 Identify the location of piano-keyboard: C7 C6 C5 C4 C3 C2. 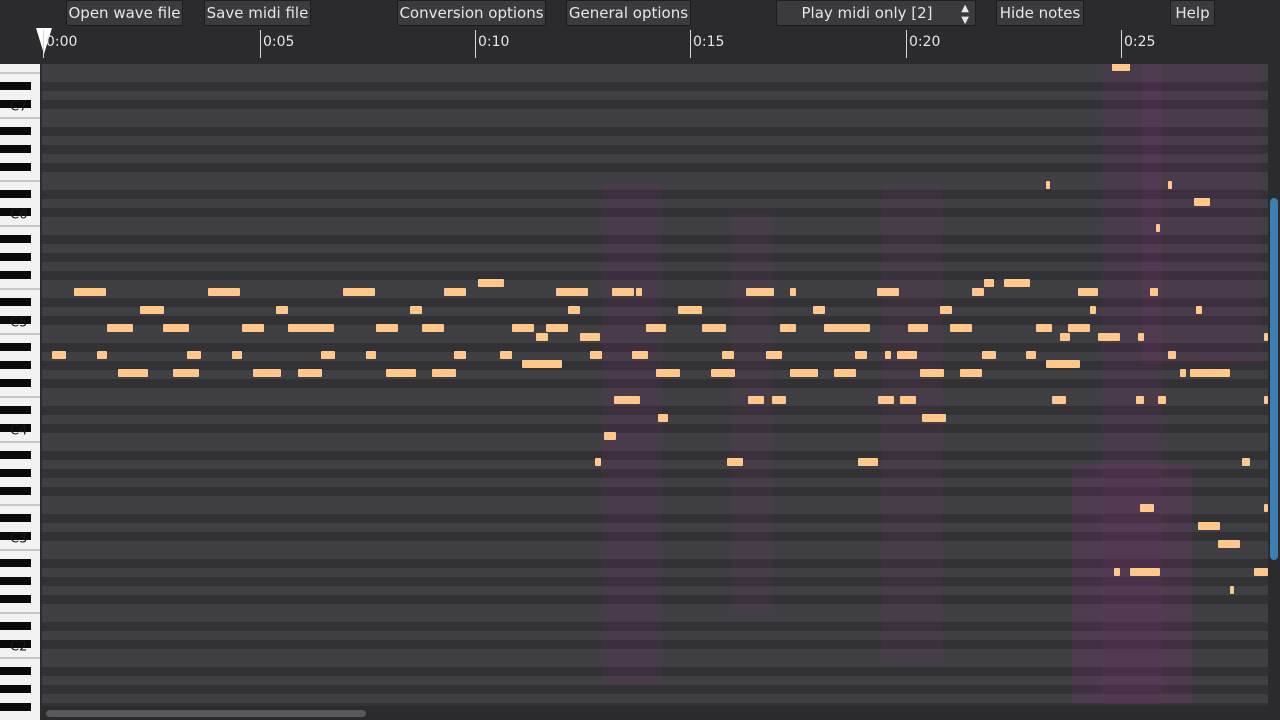
(20, 392).